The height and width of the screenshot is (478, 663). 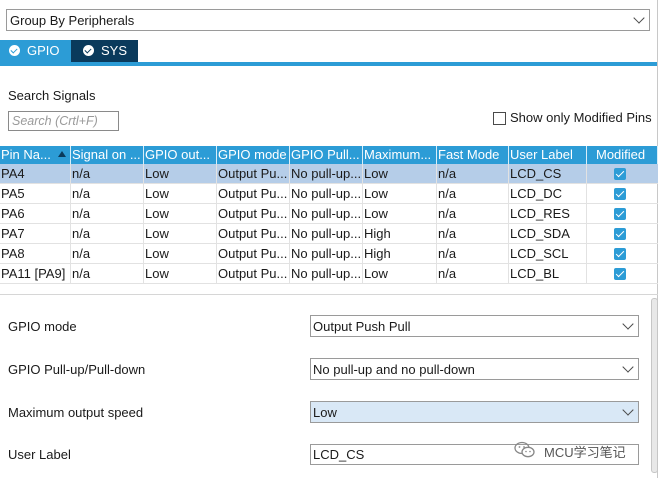 I want to click on column-header-gpio-mode: GPIO mode, so click(x=253, y=155).